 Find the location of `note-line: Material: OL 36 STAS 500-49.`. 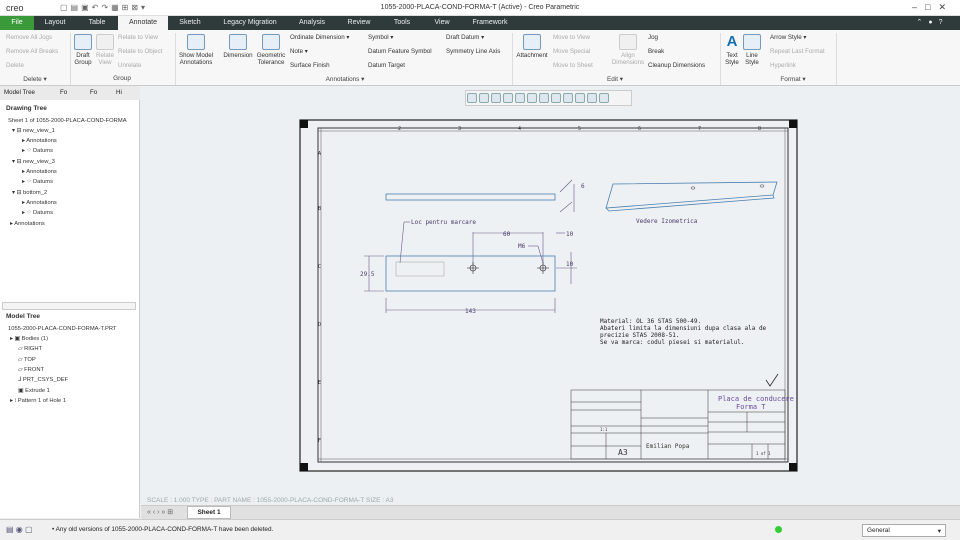

note-line: Material: OL 36 STAS 500-49. is located at coordinates (650, 321).